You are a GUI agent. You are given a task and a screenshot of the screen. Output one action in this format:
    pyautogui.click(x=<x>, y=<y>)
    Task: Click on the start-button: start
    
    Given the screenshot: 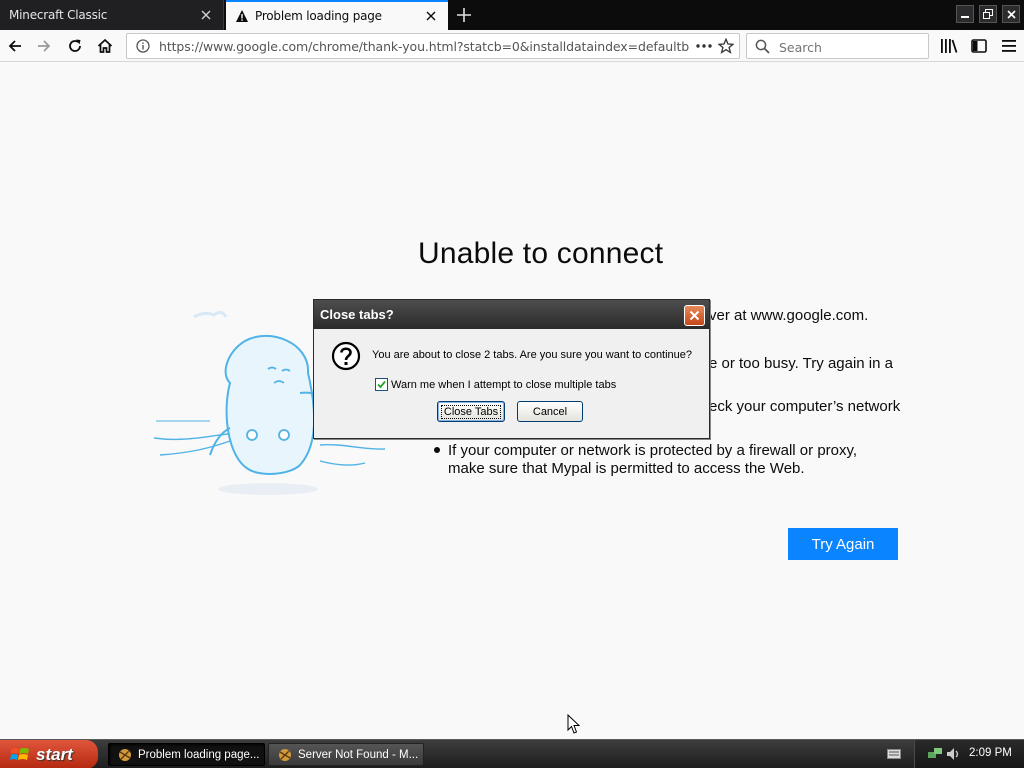 What is the action you would take?
    pyautogui.click(x=49, y=754)
    